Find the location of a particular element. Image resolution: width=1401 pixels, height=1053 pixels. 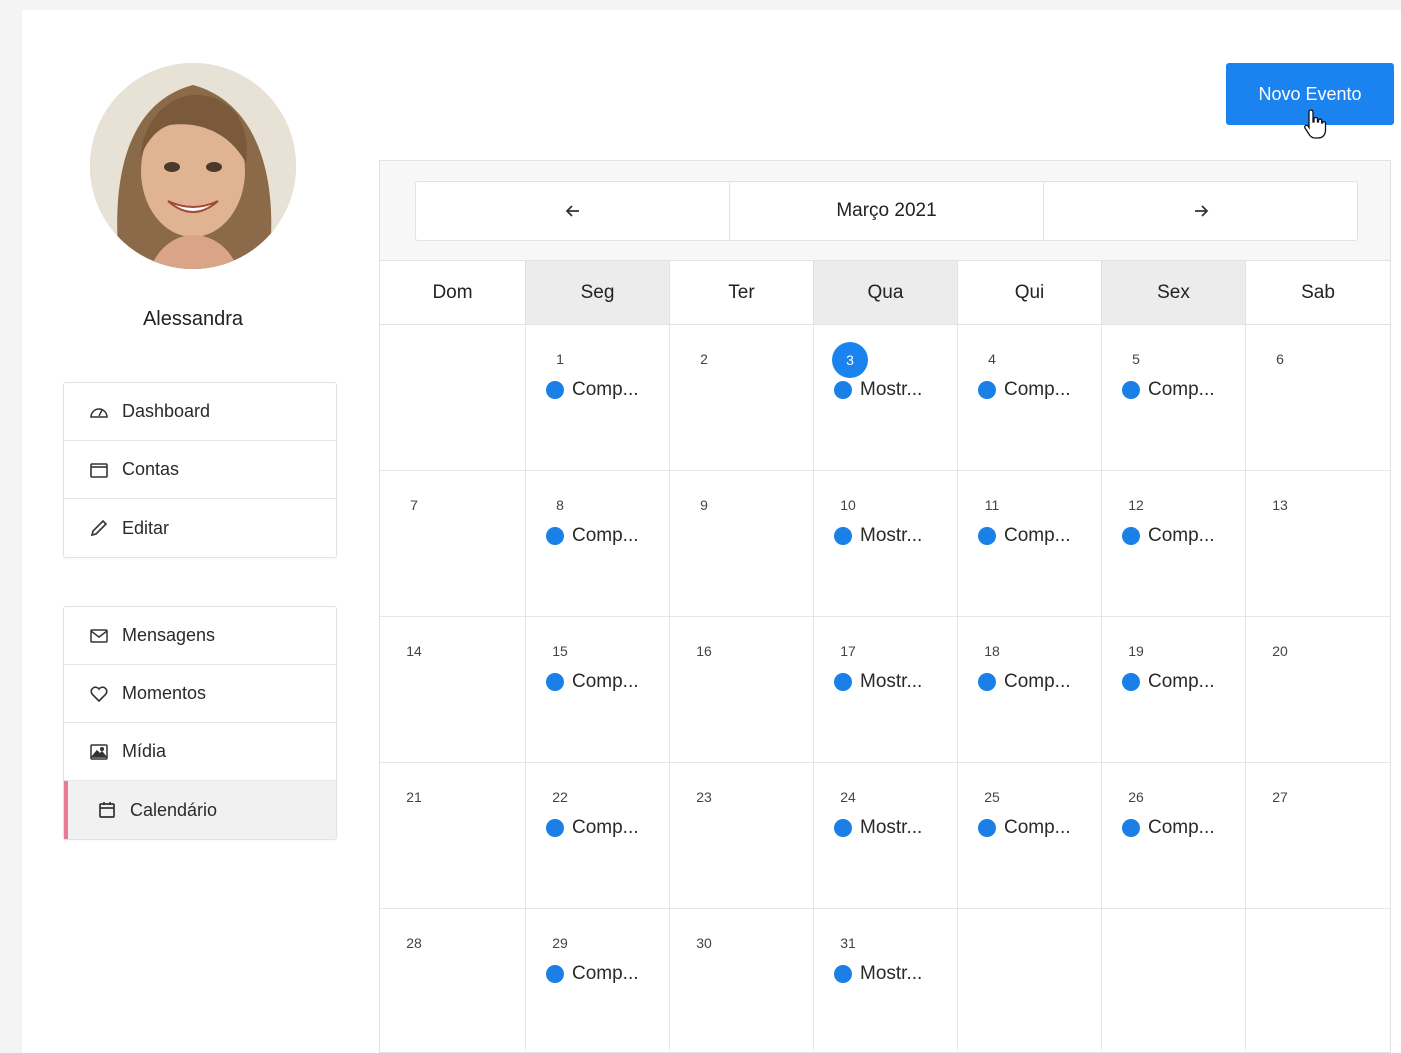

day-number: 19 is located at coordinates (1136, 651).